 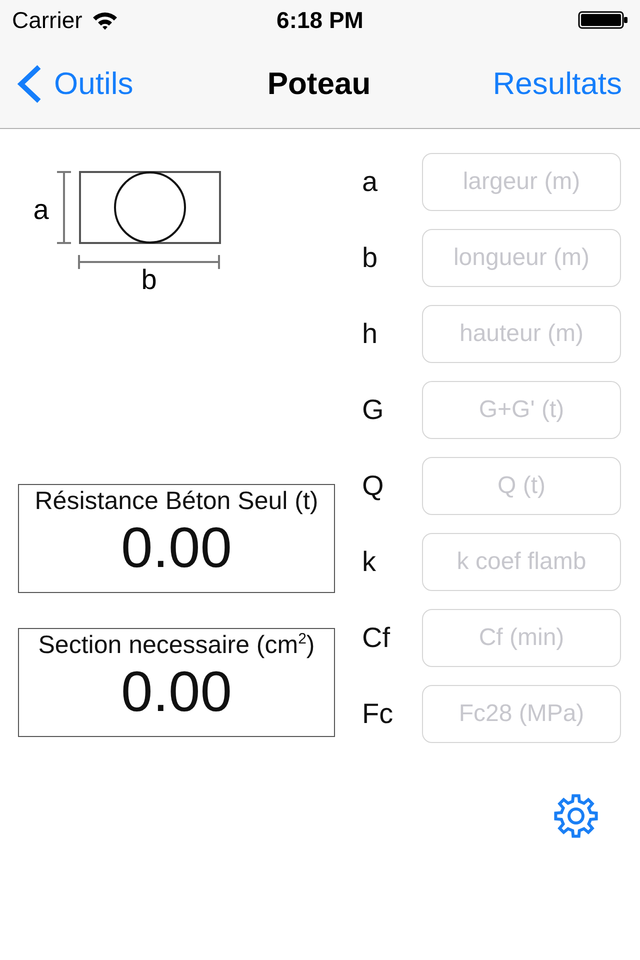 I want to click on field-label: k, so click(x=369, y=562).